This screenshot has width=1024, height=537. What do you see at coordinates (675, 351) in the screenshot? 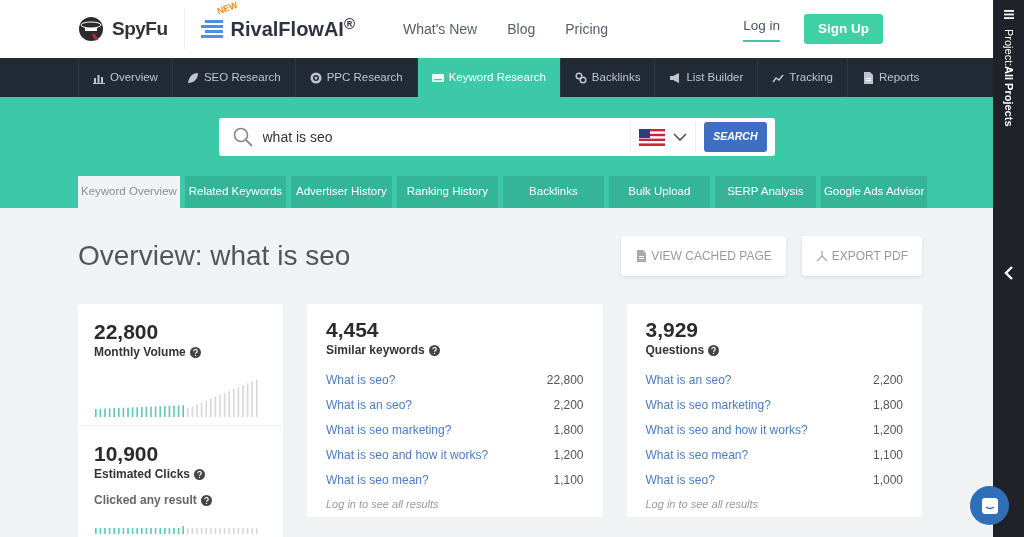
I see `list-label: Questions` at bounding box center [675, 351].